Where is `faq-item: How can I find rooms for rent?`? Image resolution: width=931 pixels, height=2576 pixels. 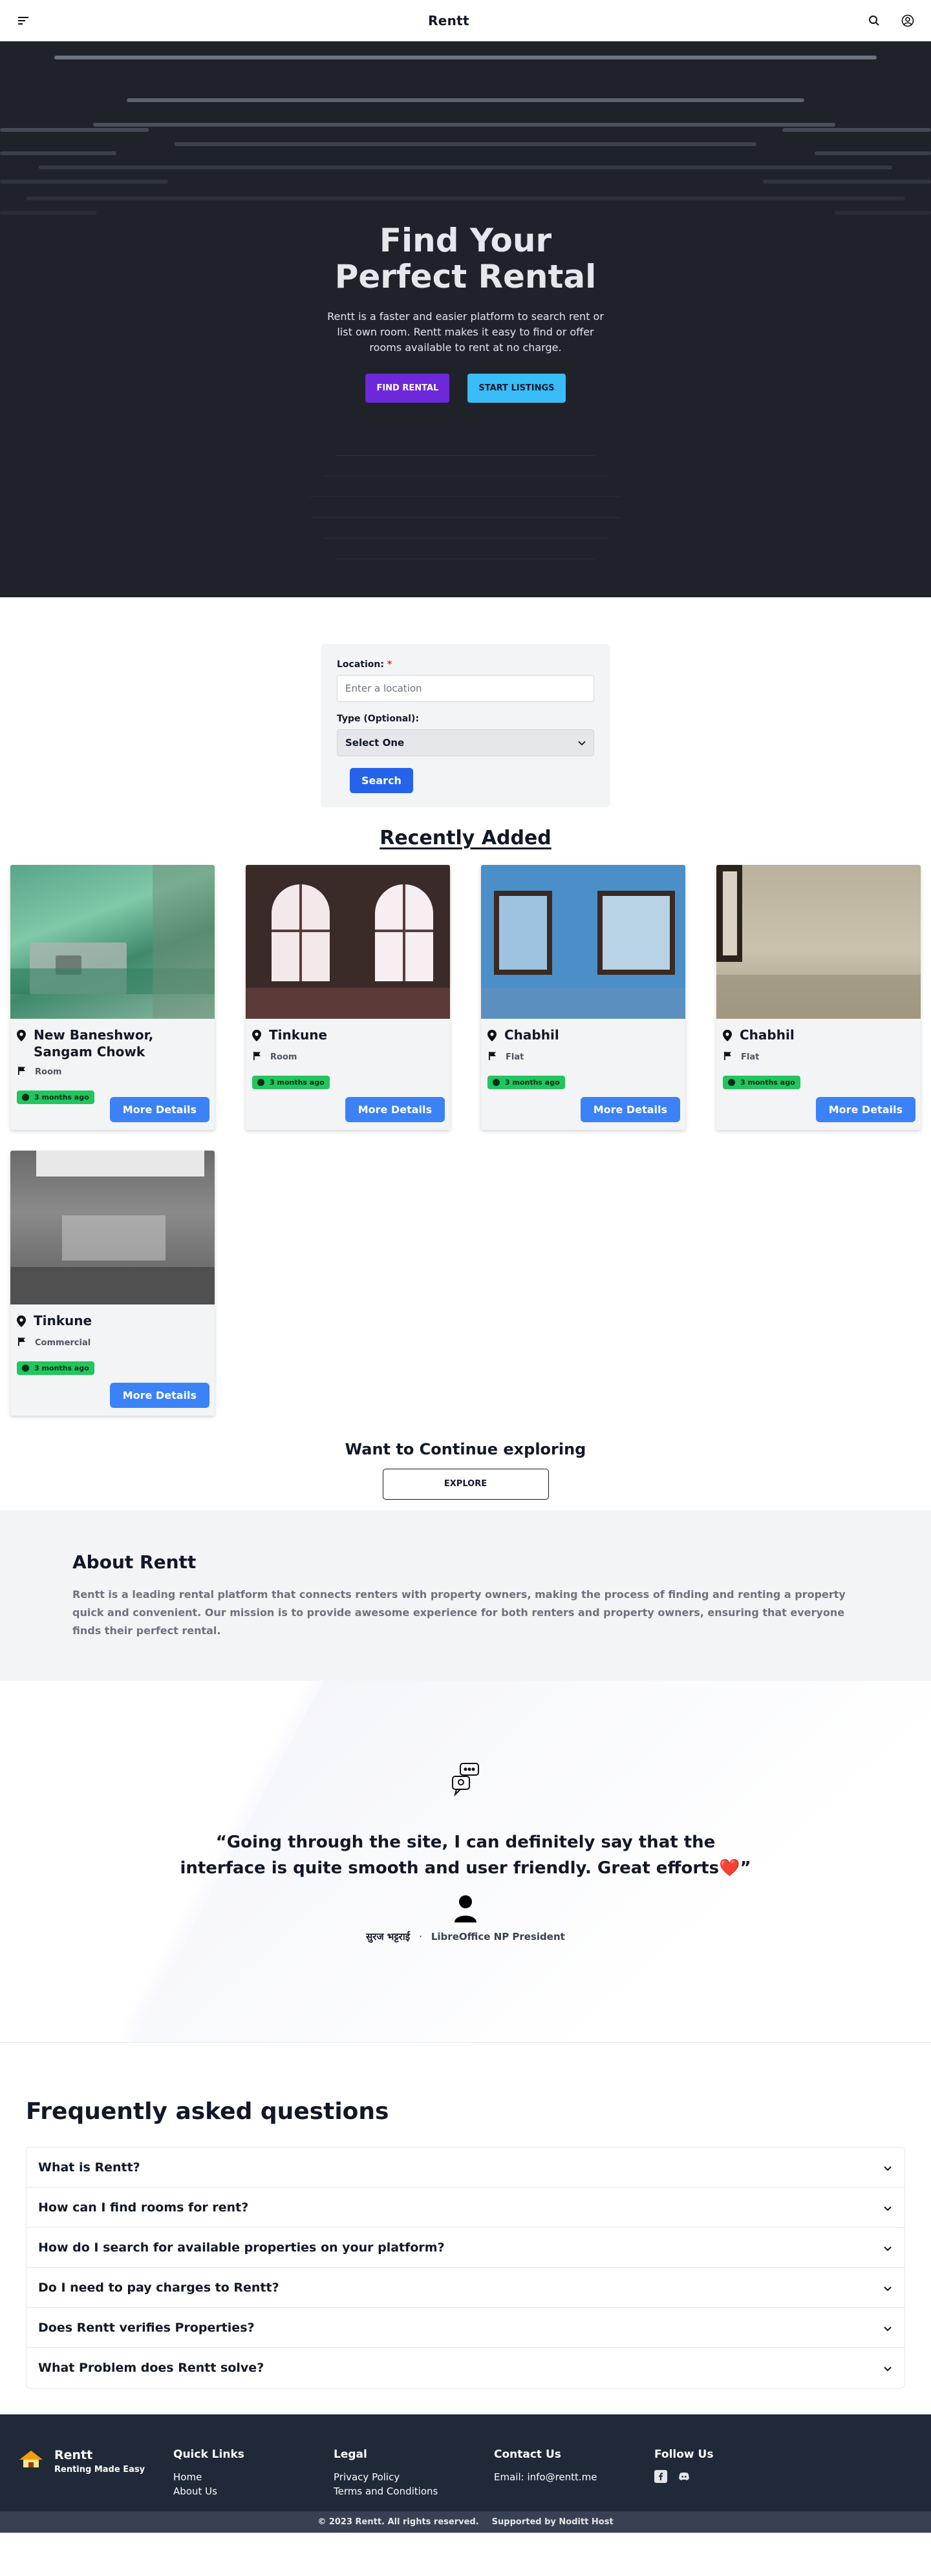
faq-item: How can I find rooms for rent? is located at coordinates (465, 2207).